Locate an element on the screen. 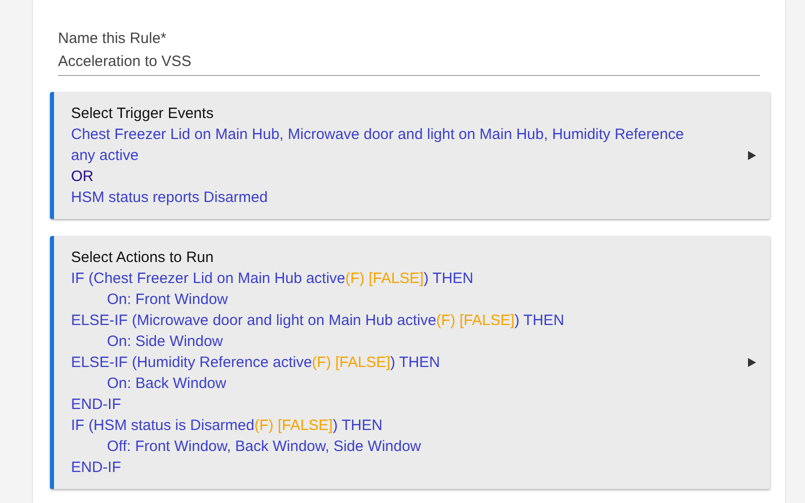 The image size is (805, 503). field-label: Name this Rule* is located at coordinates (113, 39).